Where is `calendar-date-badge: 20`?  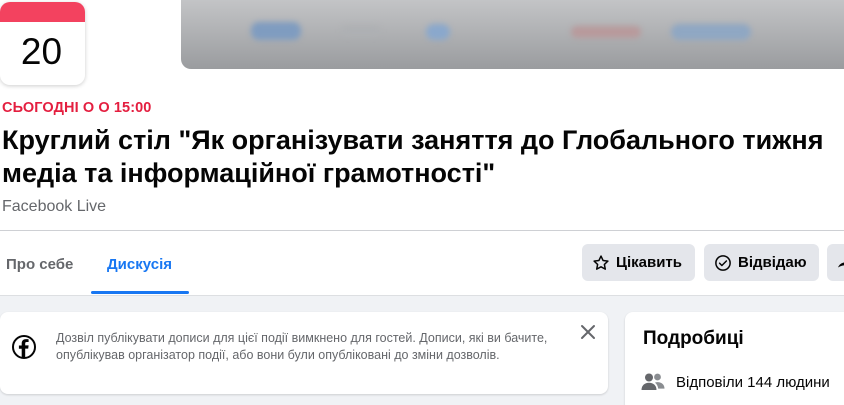
calendar-date-badge: 20 is located at coordinates (42, 43).